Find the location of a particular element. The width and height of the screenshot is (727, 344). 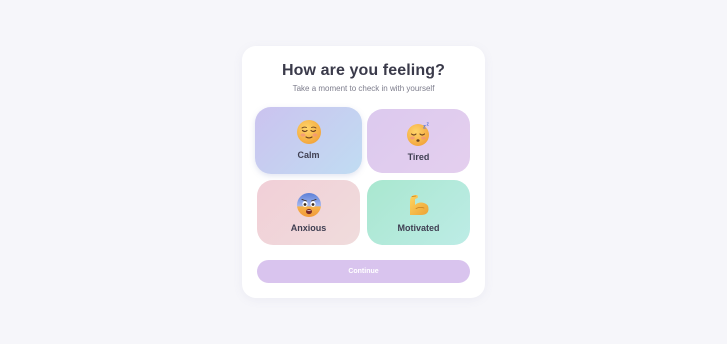

sleeping-face-icon: z z is located at coordinates (417, 134).